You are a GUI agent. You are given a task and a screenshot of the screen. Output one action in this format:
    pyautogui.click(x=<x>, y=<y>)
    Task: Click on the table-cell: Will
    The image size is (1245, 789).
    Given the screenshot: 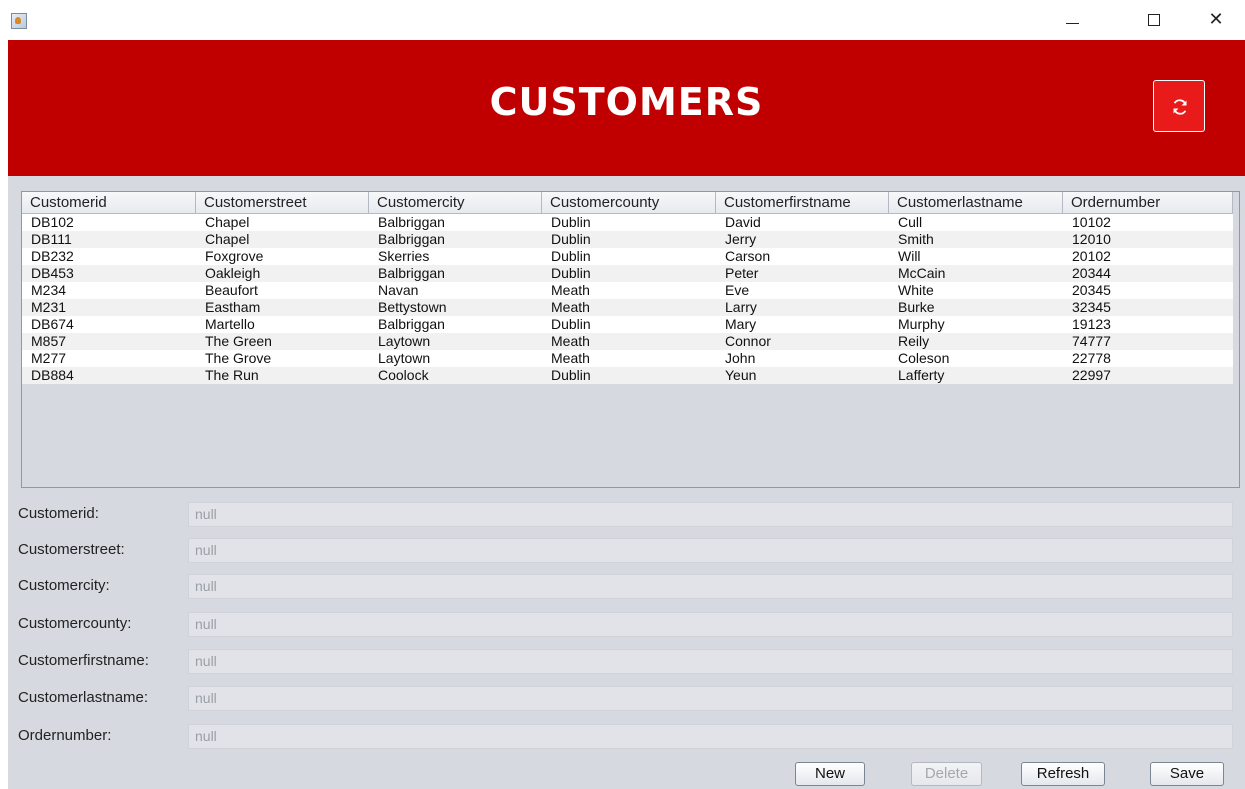 What is the action you would take?
    pyautogui.click(x=909, y=256)
    